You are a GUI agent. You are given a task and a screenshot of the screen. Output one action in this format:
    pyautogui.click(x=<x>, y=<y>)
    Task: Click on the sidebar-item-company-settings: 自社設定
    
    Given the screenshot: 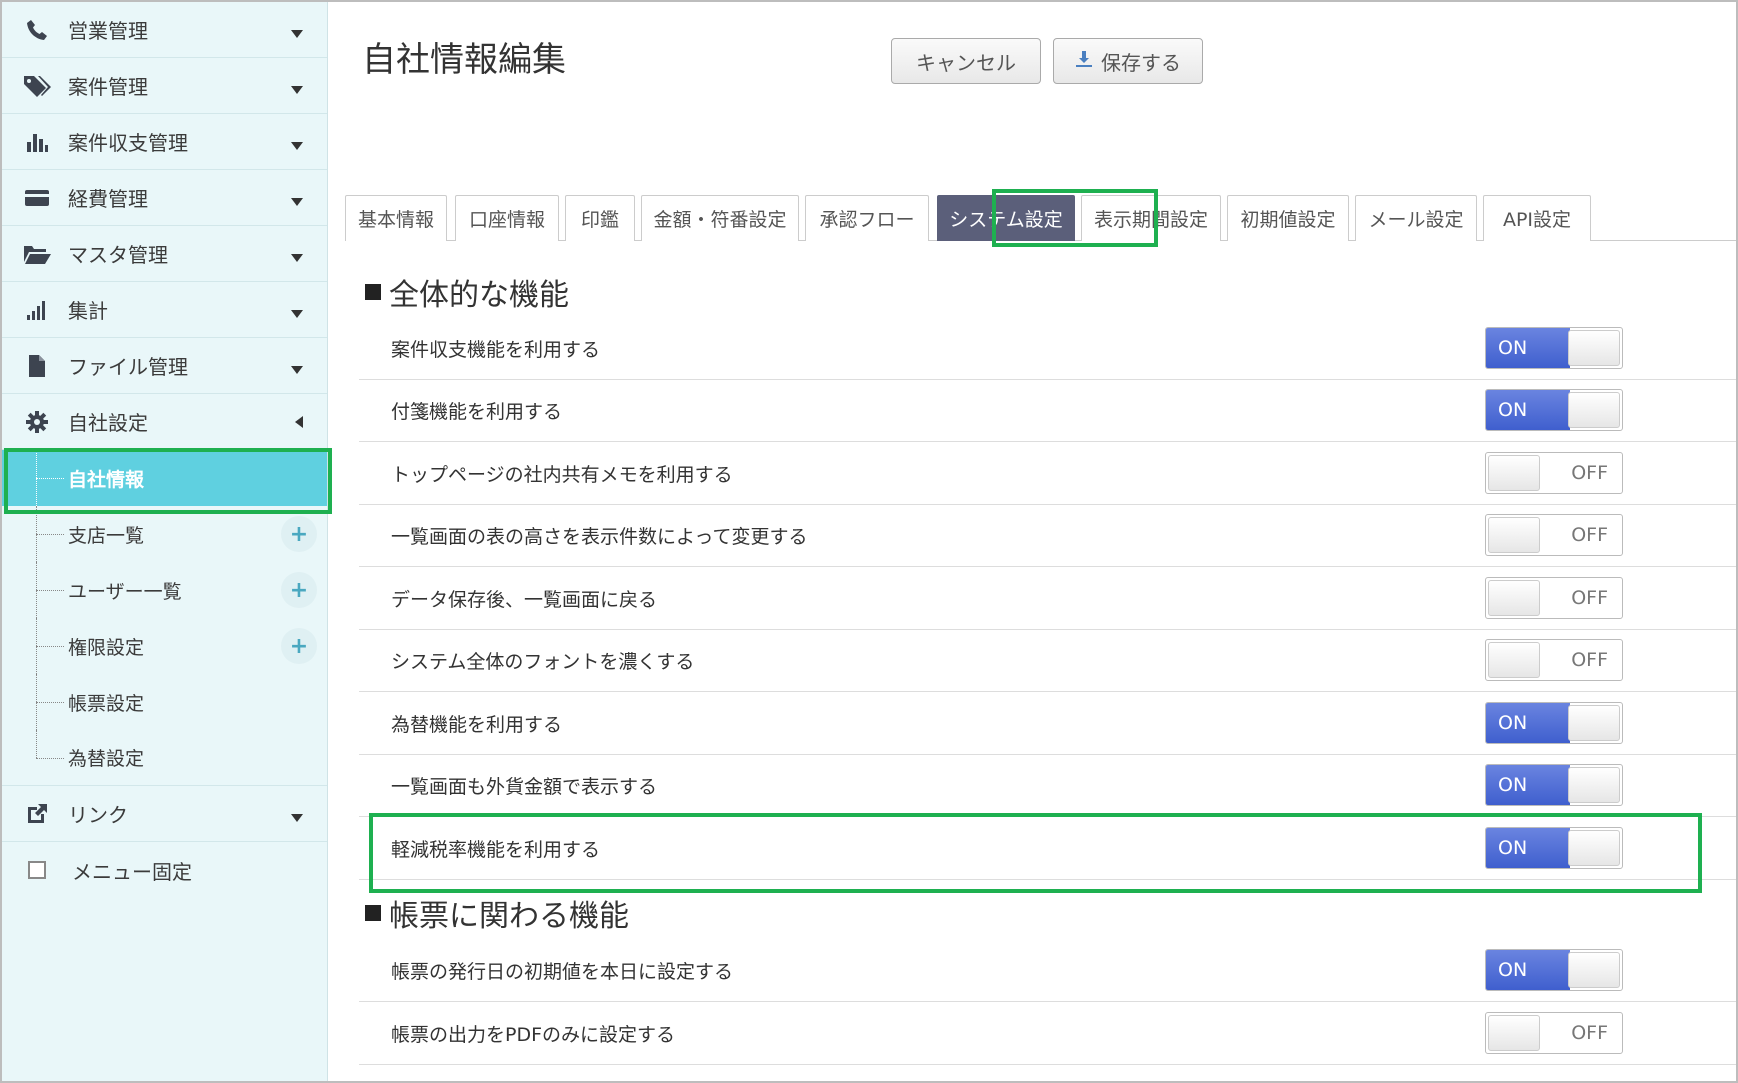 What is the action you would take?
    pyautogui.click(x=164, y=422)
    